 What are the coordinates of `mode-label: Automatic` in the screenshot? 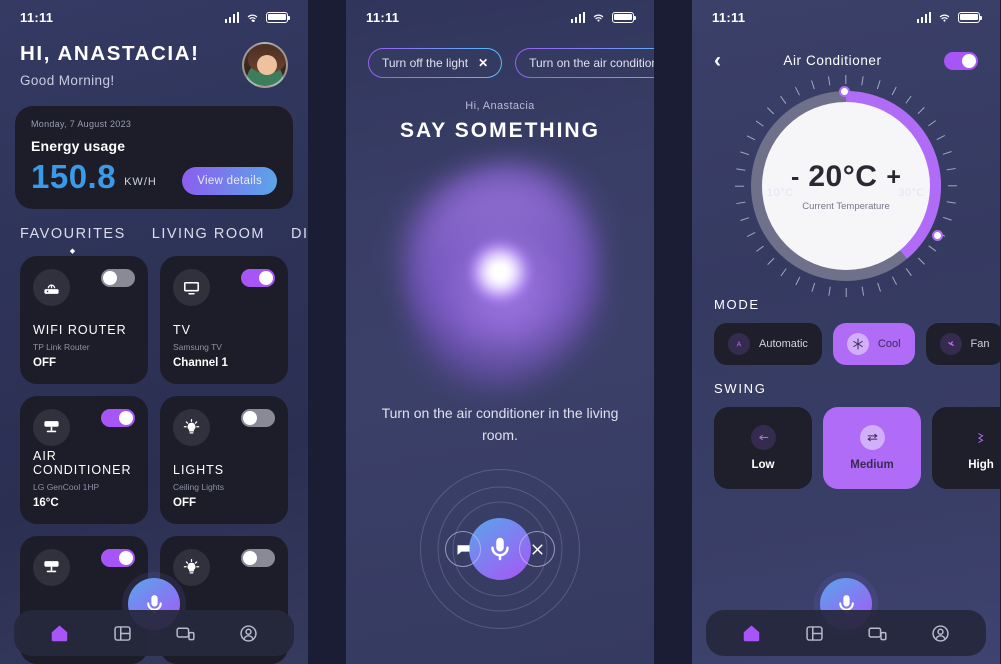 It's located at (783, 344).